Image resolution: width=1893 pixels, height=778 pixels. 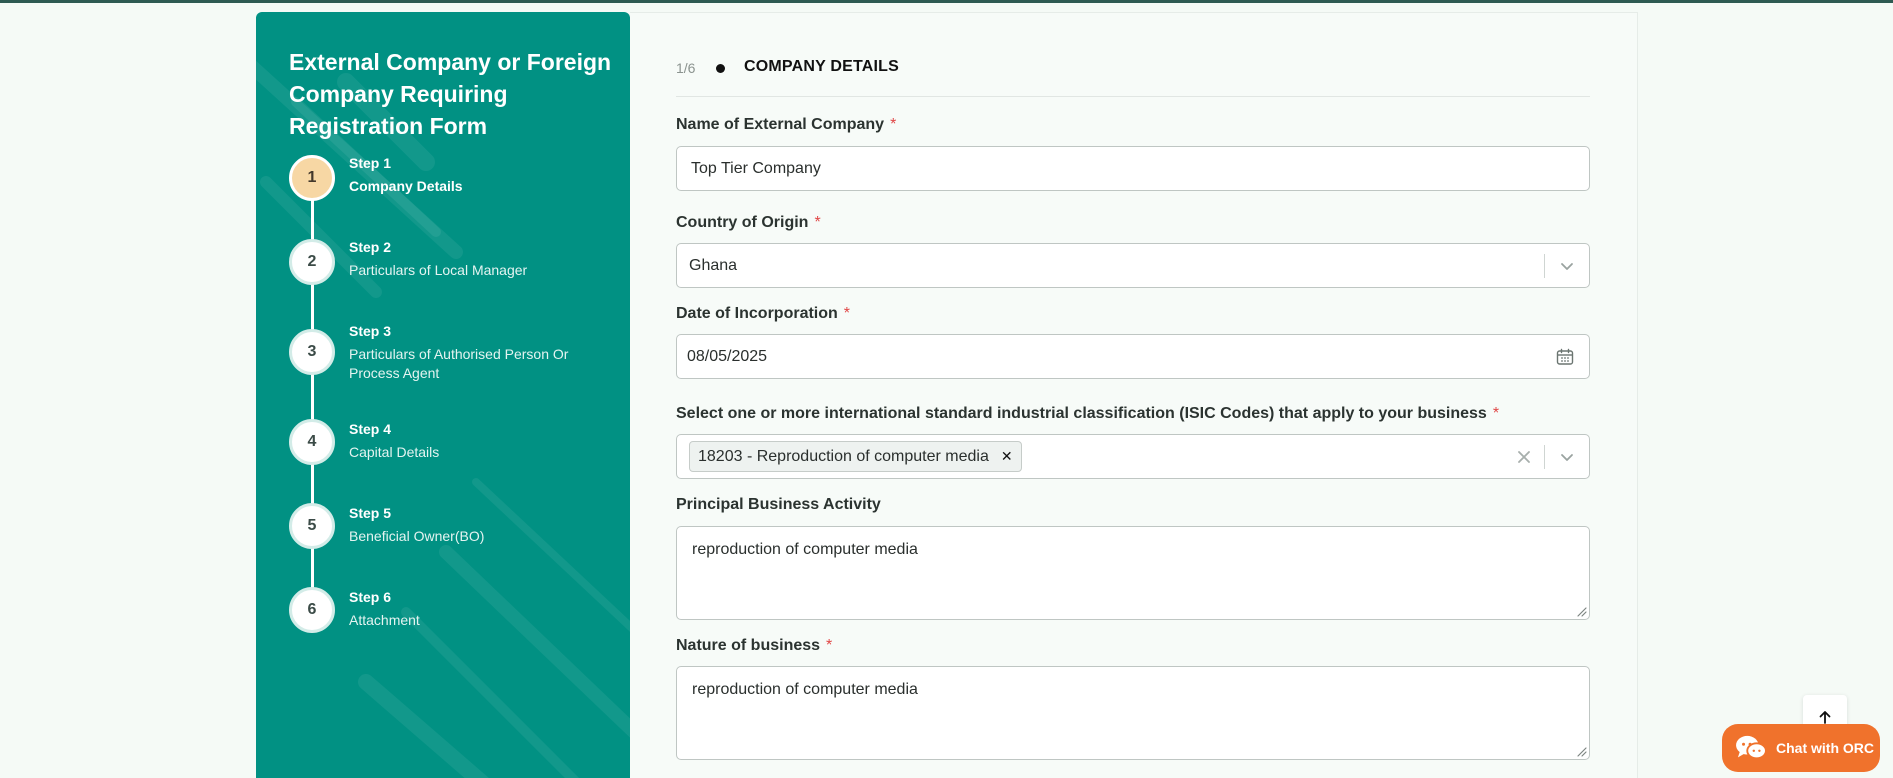 I want to click on nature-of-business-textarea: reproduction of computer media, so click(x=1133, y=713).